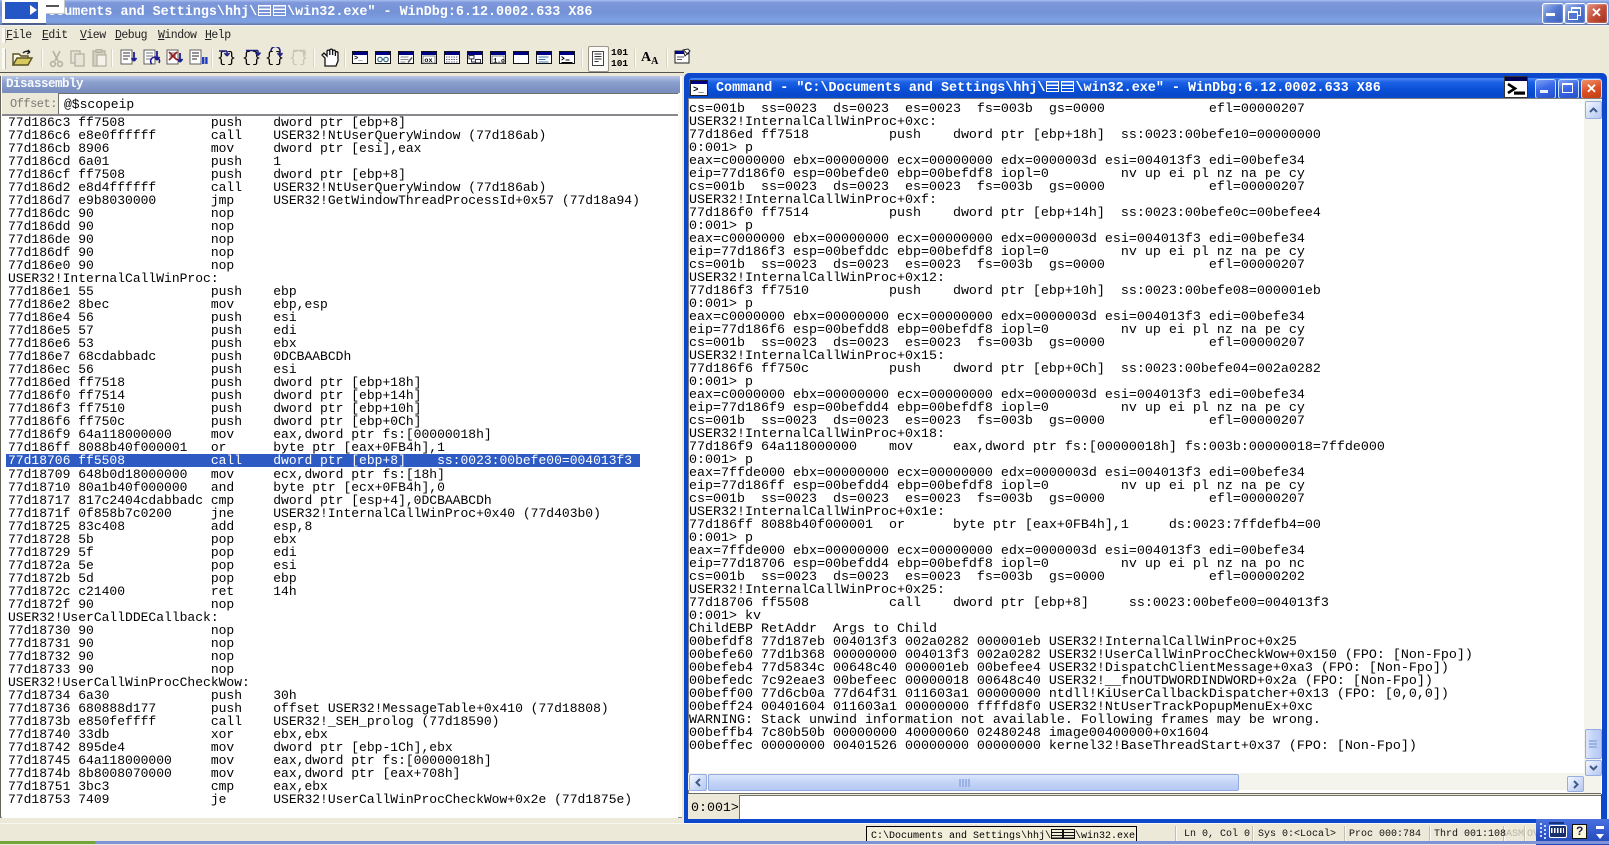 This screenshot has width=1609, height=845. What do you see at coordinates (428, 60) in the screenshot?
I see `svg-text: ox` at bounding box center [428, 60].